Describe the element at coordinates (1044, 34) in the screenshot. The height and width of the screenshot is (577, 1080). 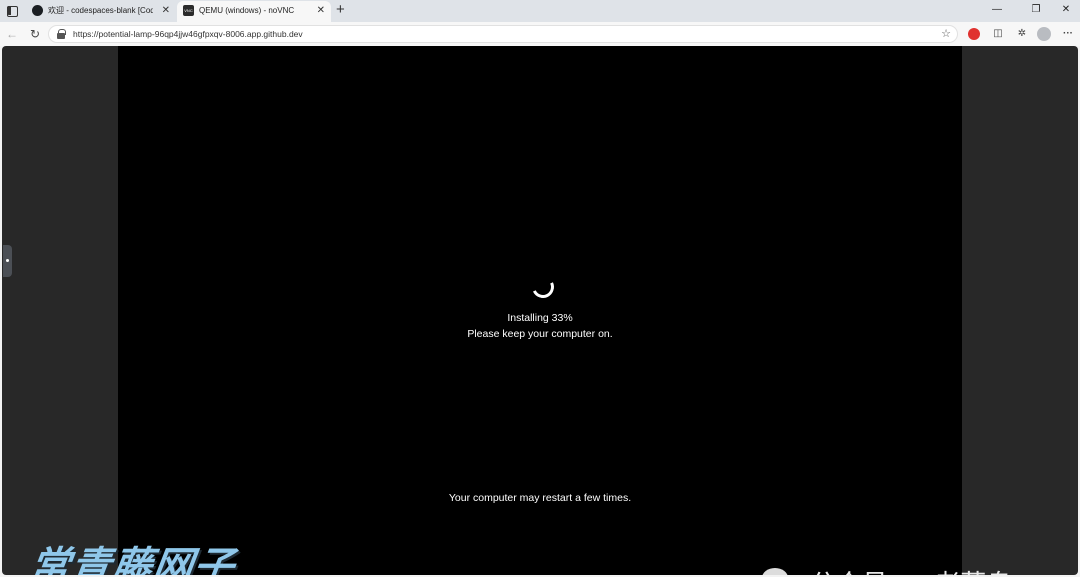
I see `profile-avatar` at that location.